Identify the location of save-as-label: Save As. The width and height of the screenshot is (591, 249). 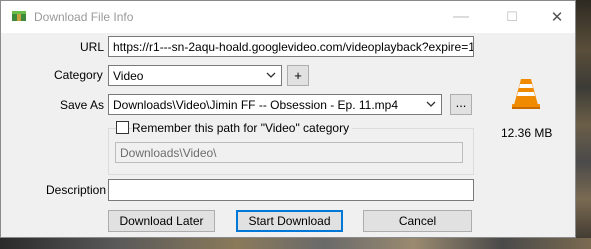
(82, 105).